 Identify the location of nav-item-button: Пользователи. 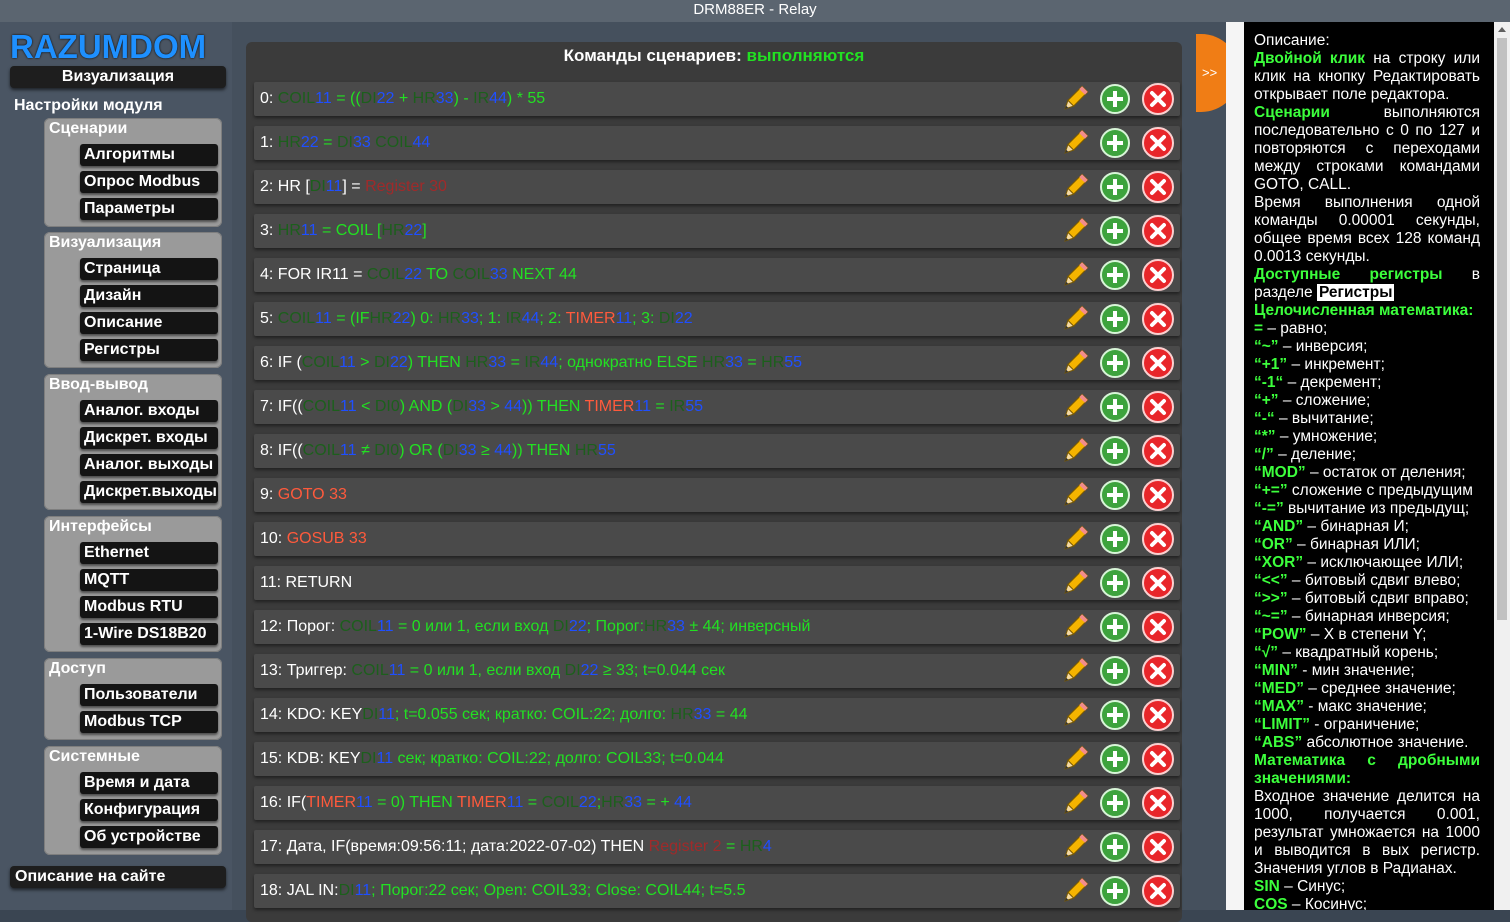
(149, 695).